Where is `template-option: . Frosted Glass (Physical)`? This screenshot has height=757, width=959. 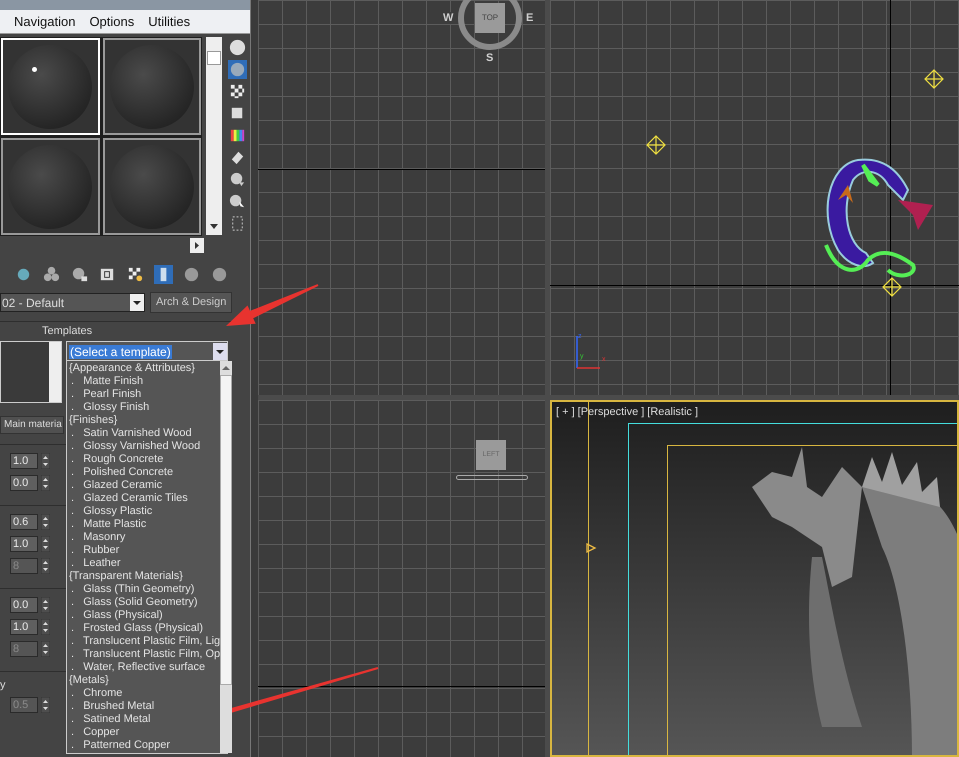 template-option: . Frosted Glass (Physical) is located at coordinates (143, 628).